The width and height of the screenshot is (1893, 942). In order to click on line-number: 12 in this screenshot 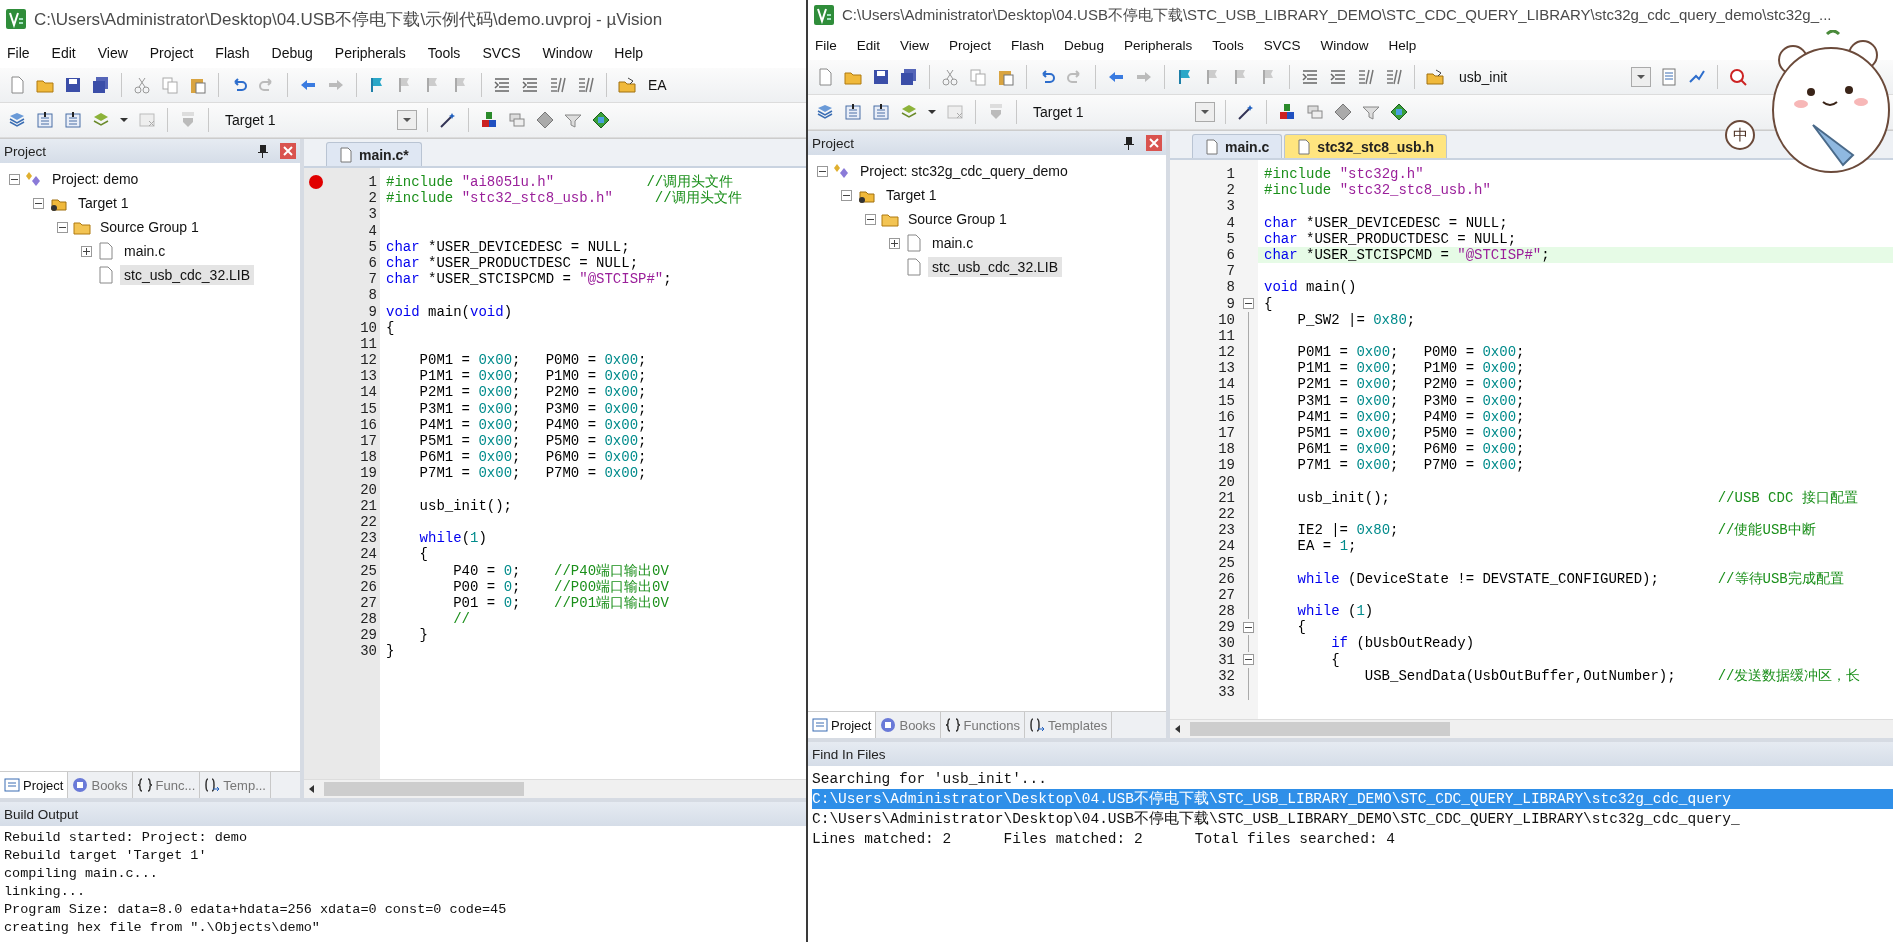, I will do `click(368, 360)`.